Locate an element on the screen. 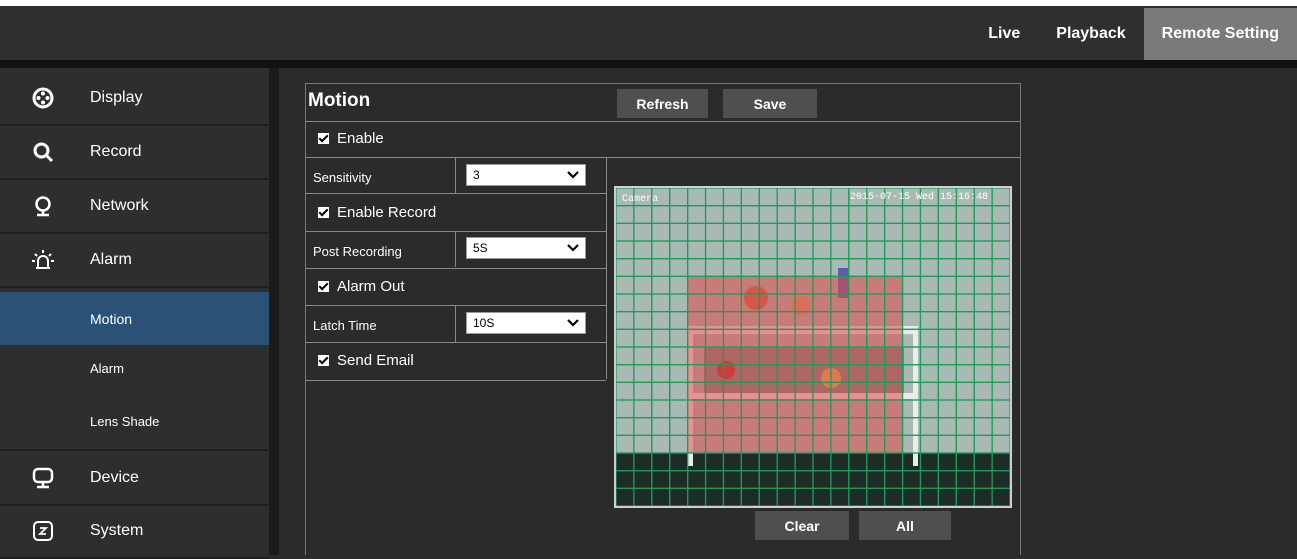  sidebar-subitem-motion: Motion is located at coordinates (134, 318).